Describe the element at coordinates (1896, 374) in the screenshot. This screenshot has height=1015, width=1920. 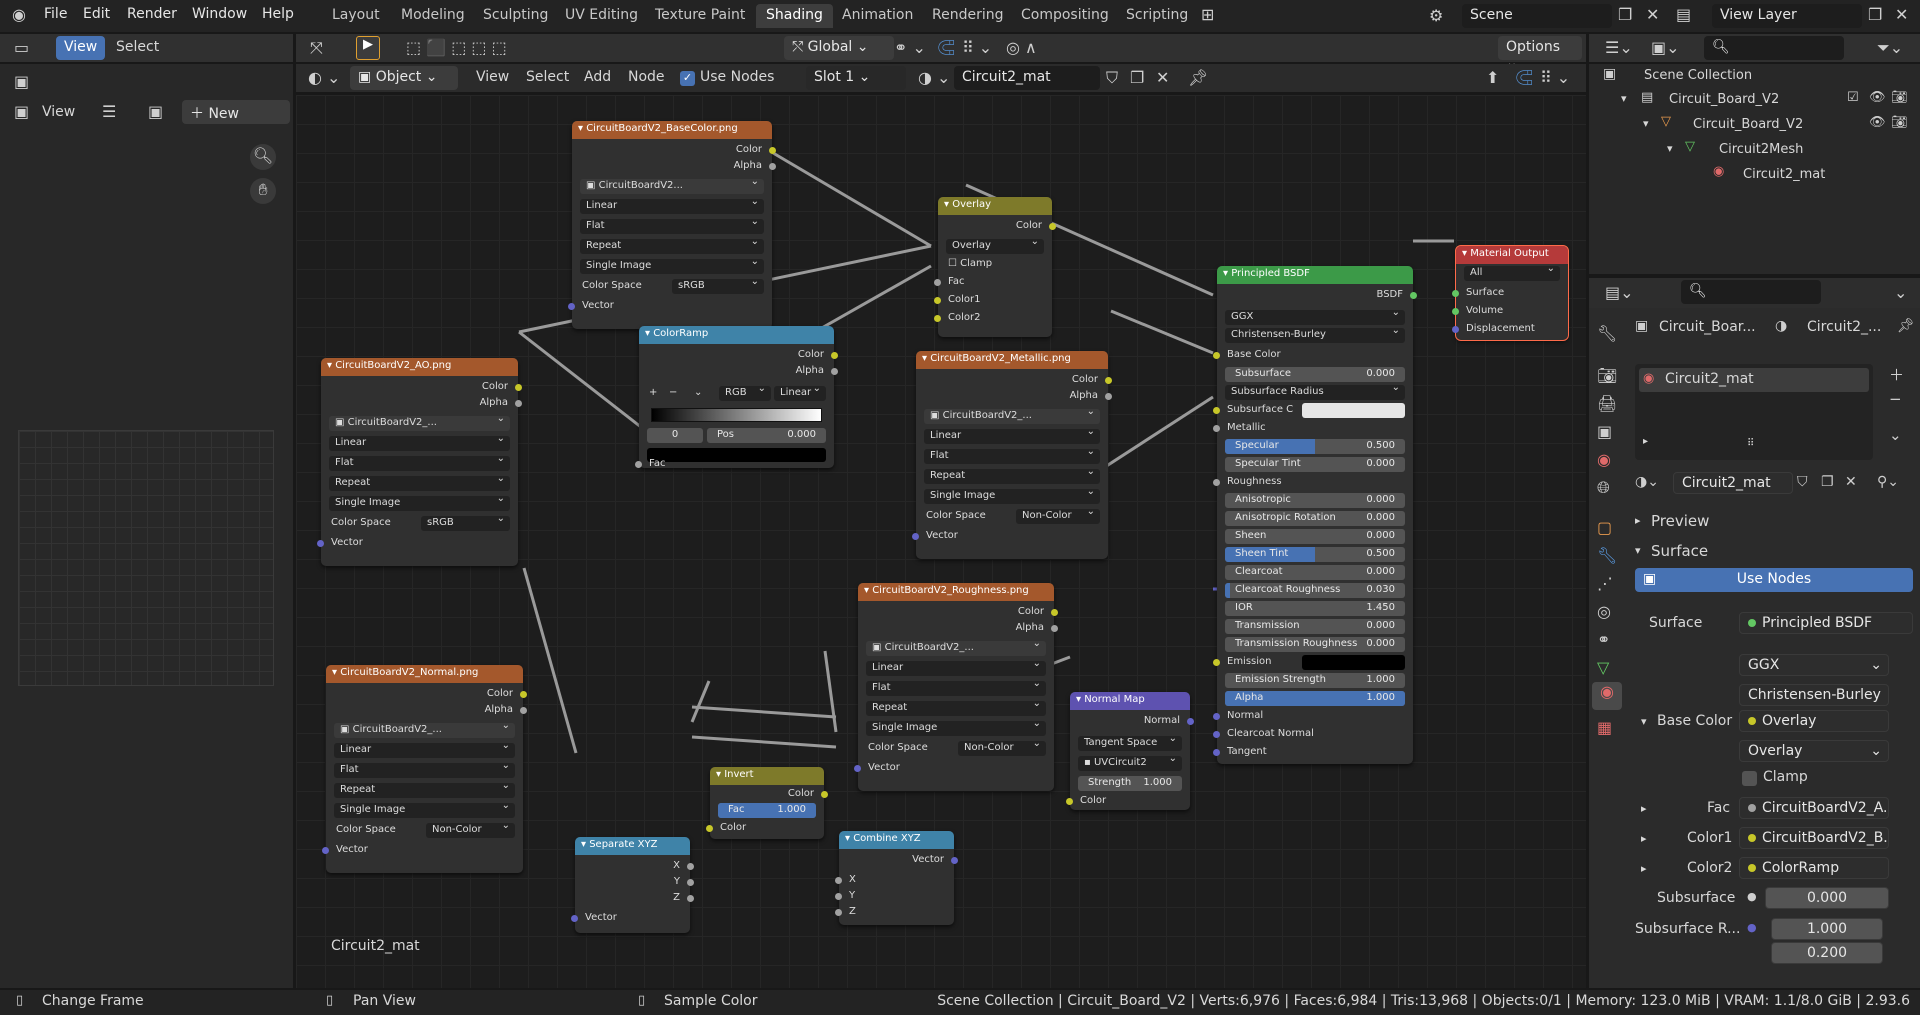
I see `add-slot-icon: ＋` at that location.